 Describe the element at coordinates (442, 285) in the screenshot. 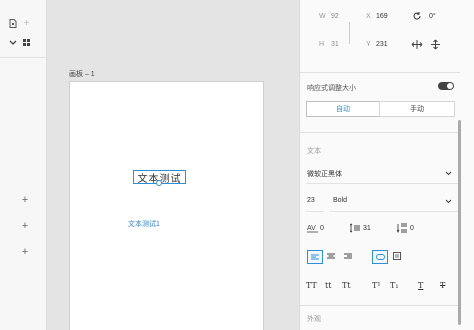

I see `strikethrough-button: T` at that location.